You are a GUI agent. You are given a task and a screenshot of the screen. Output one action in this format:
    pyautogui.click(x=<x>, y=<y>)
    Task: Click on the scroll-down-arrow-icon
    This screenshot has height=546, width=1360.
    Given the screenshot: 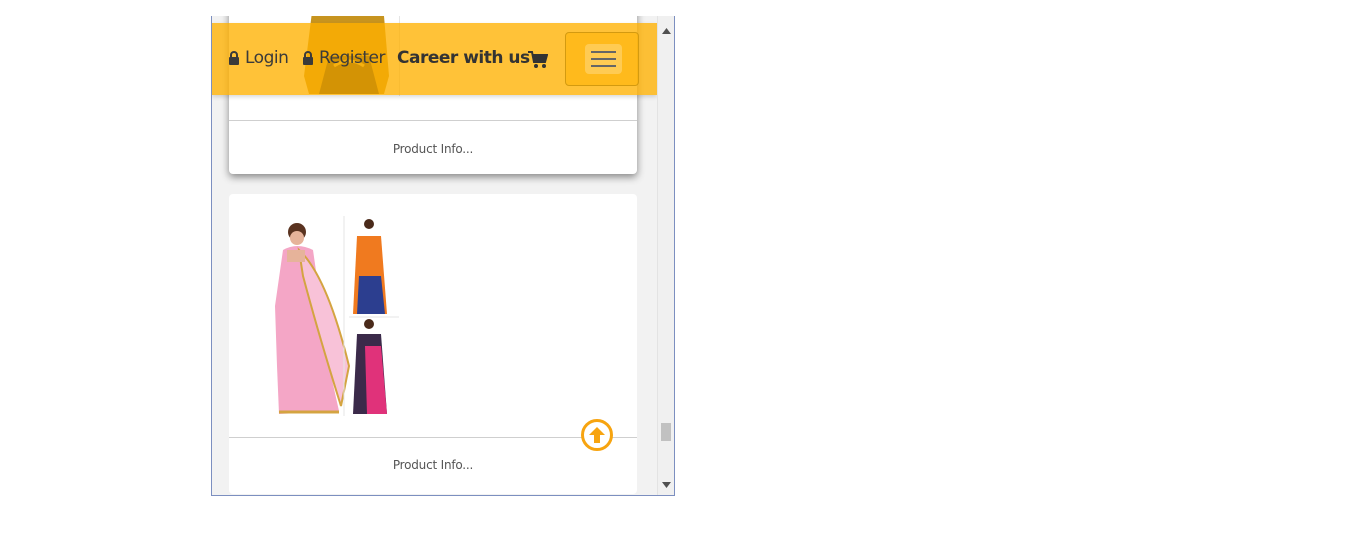 What is the action you would take?
    pyautogui.click(x=666, y=485)
    